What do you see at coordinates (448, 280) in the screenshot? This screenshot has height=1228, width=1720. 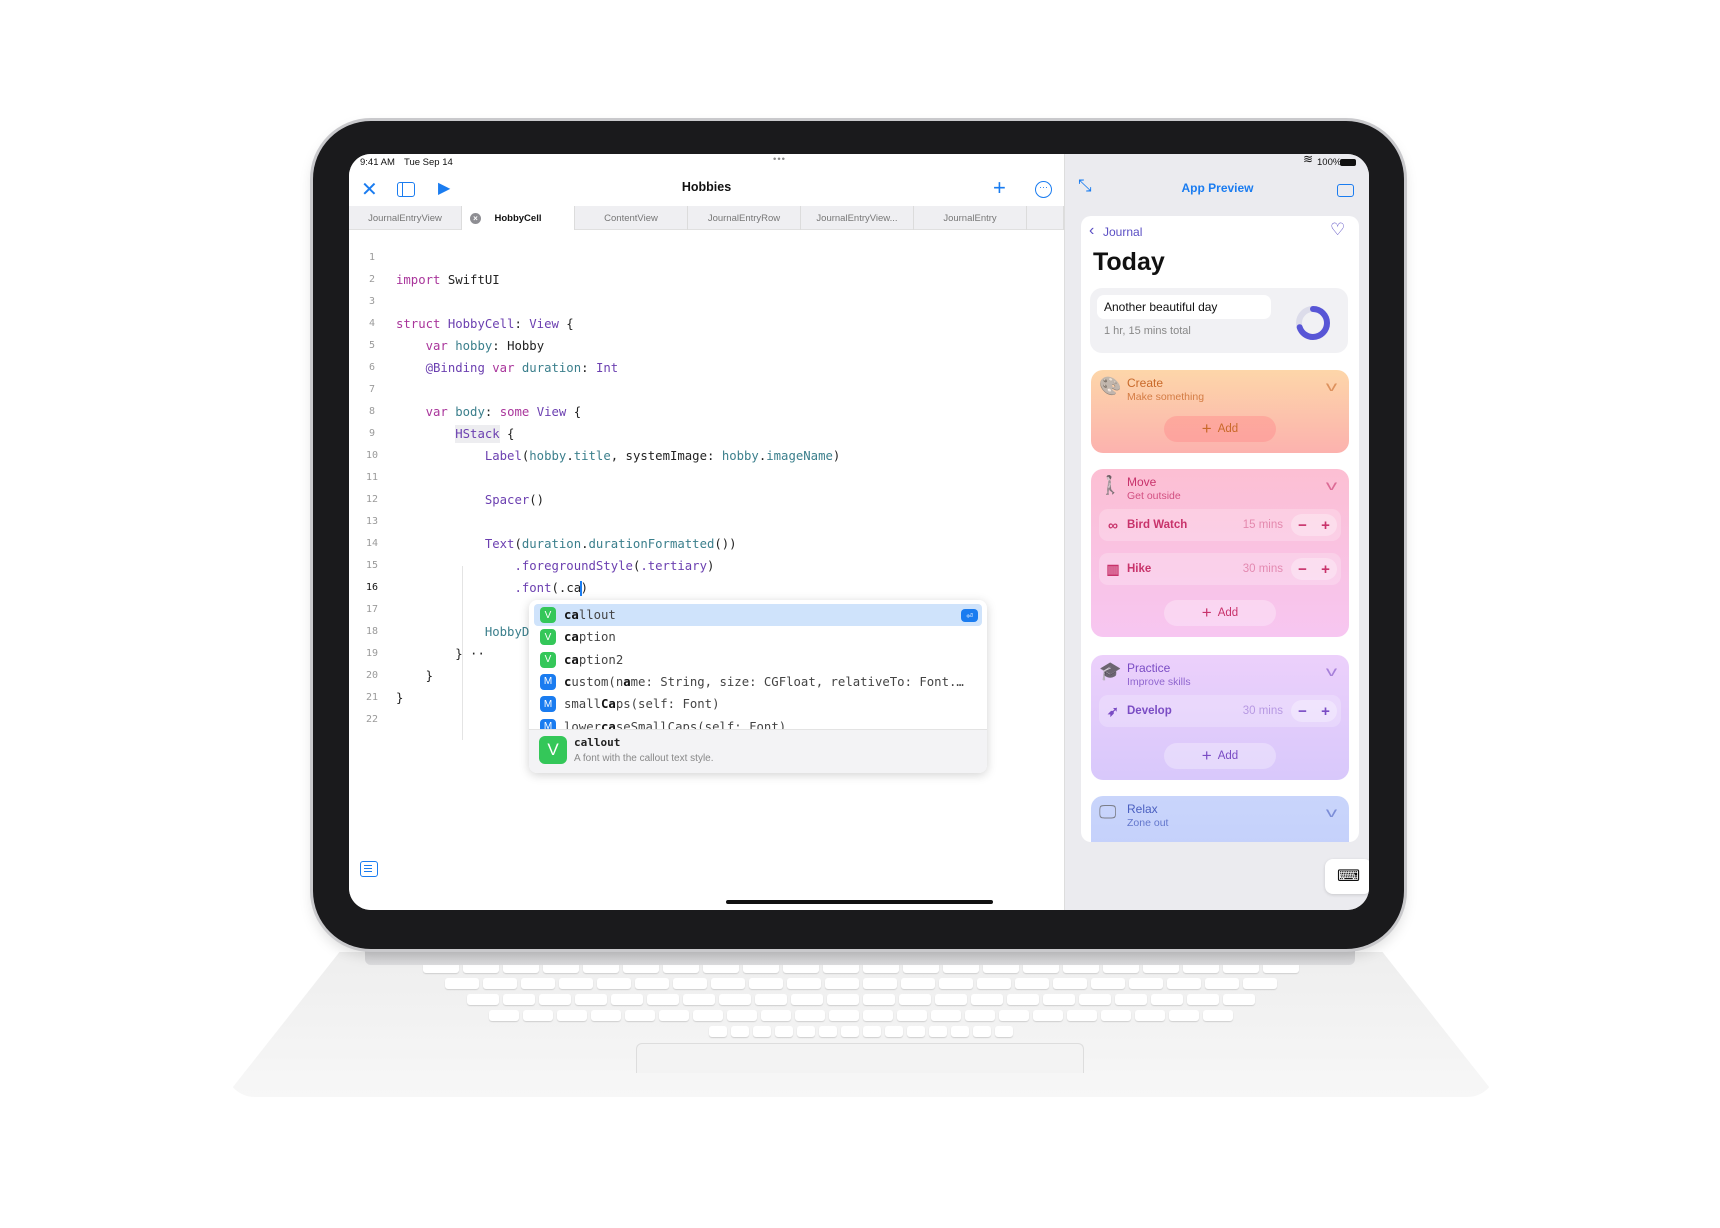 I see `code-line: import SwiftUI` at bounding box center [448, 280].